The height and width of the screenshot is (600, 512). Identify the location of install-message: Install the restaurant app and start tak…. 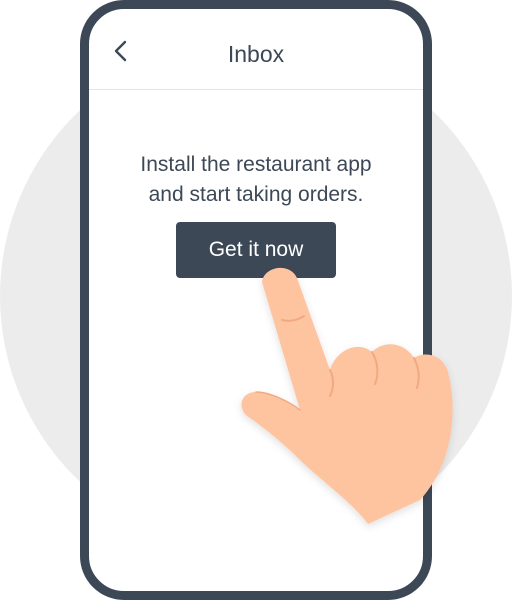
(256, 180).